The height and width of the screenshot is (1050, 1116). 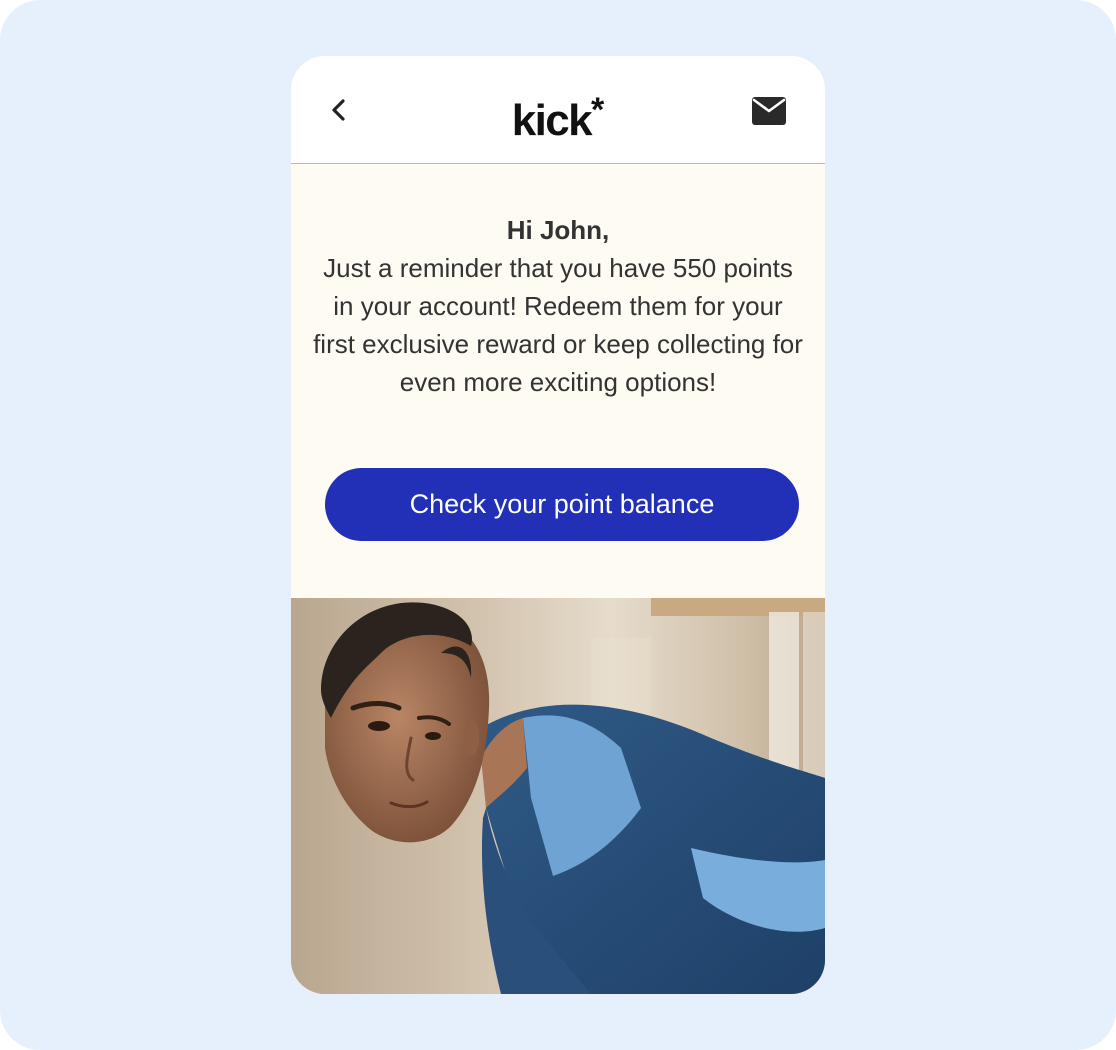 I want to click on logo-mark: *, so click(x=598, y=110).